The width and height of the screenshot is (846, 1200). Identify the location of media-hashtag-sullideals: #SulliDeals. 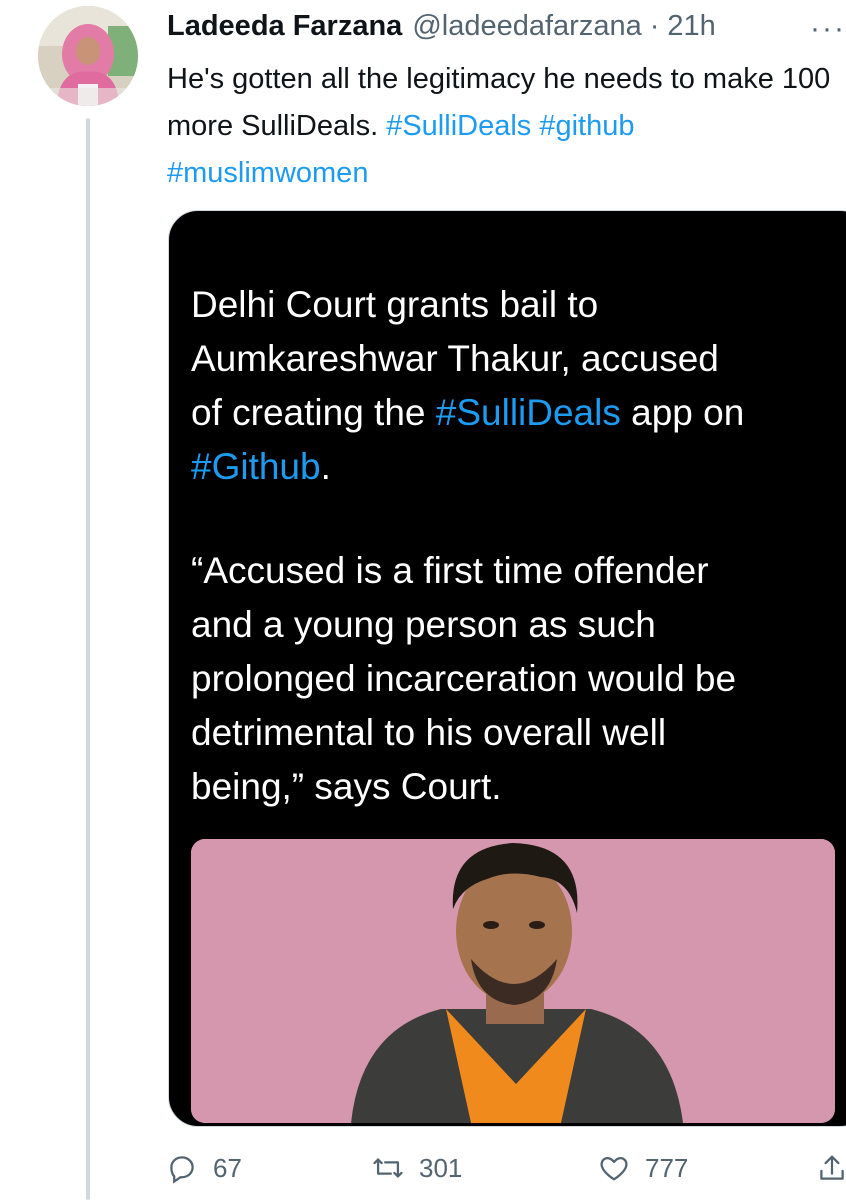
(528, 412).